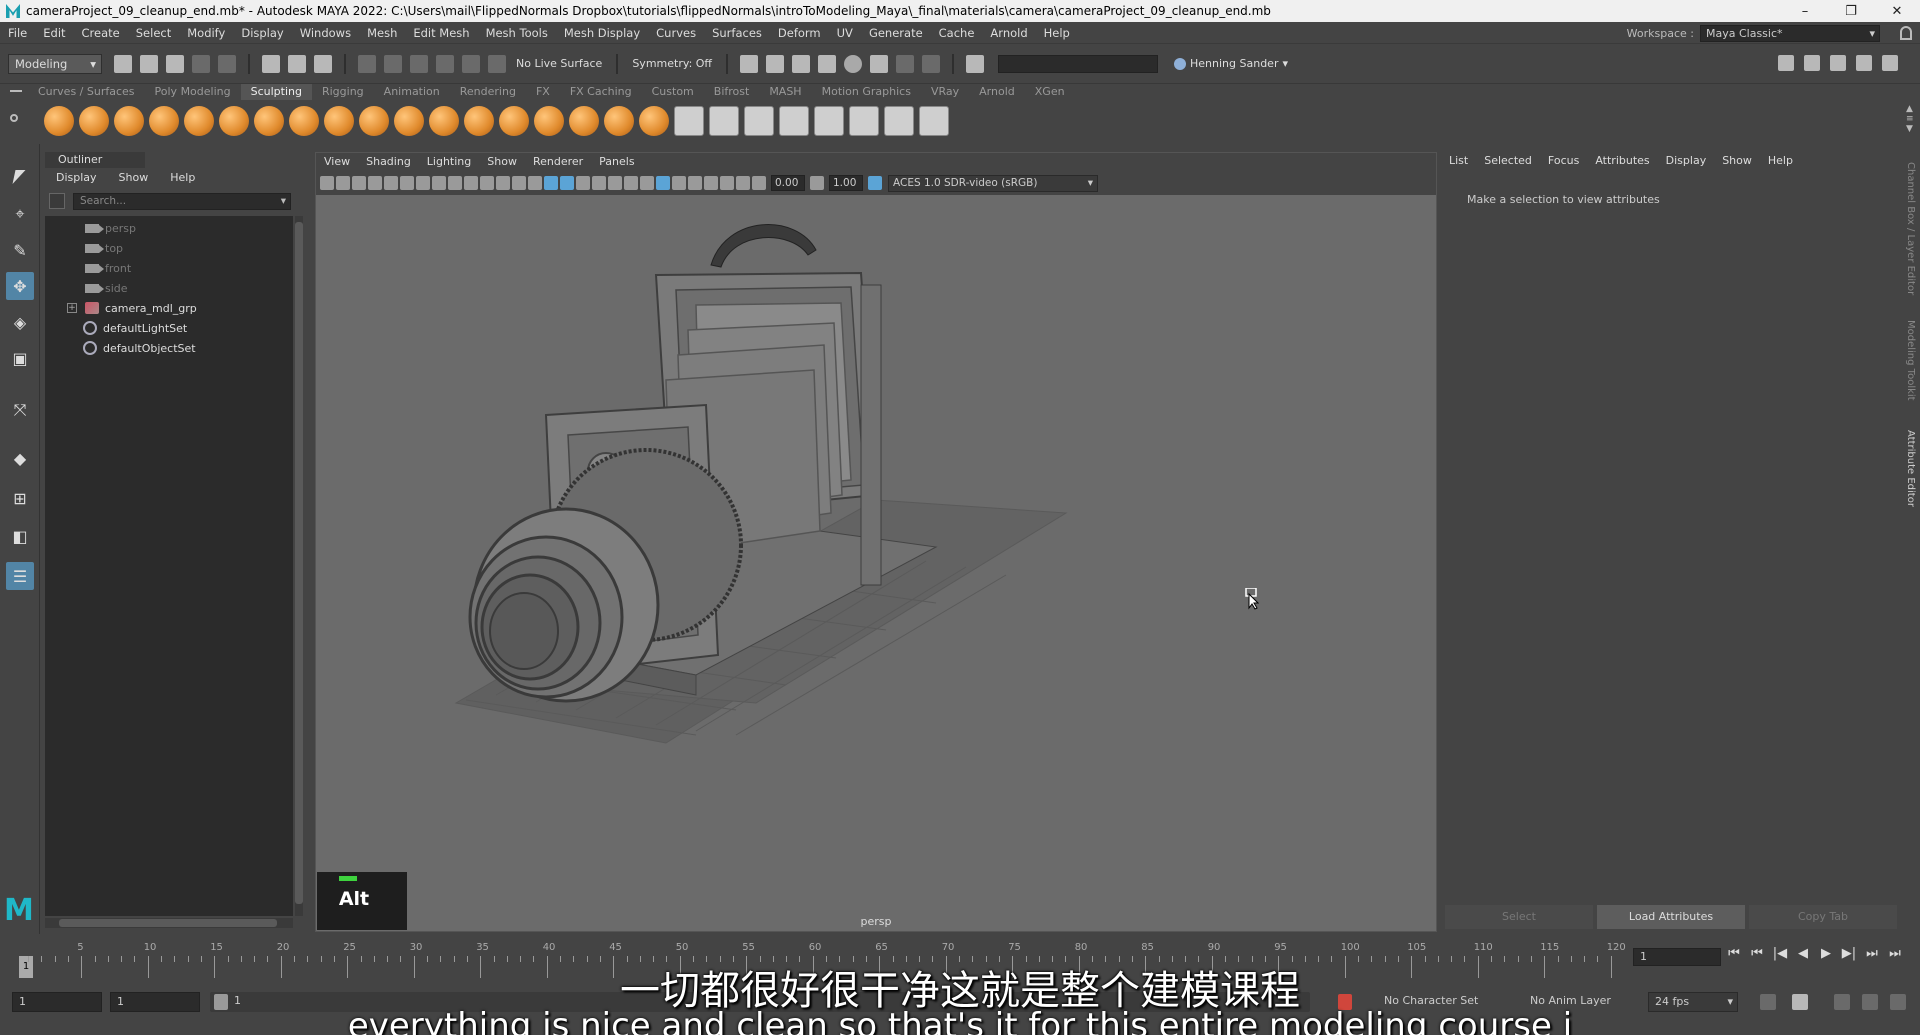 Image resolution: width=1920 pixels, height=1035 pixels. Describe the element at coordinates (997, 92) in the screenshot. I see `shelf-tab-arnold: Arnold` at that location.